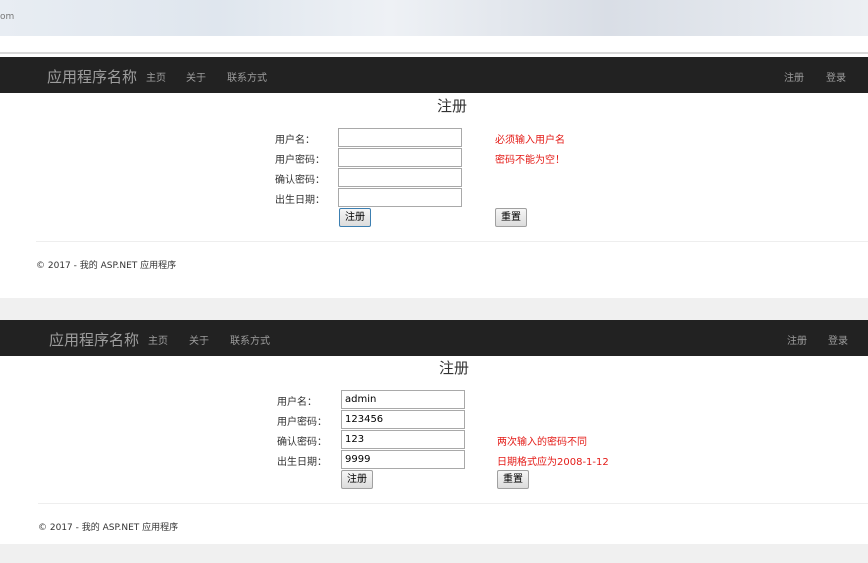  I want to click on navbar-bottom: 应用程序名称 主页 关于 联系方式 注册 登录, so click(434, 338).